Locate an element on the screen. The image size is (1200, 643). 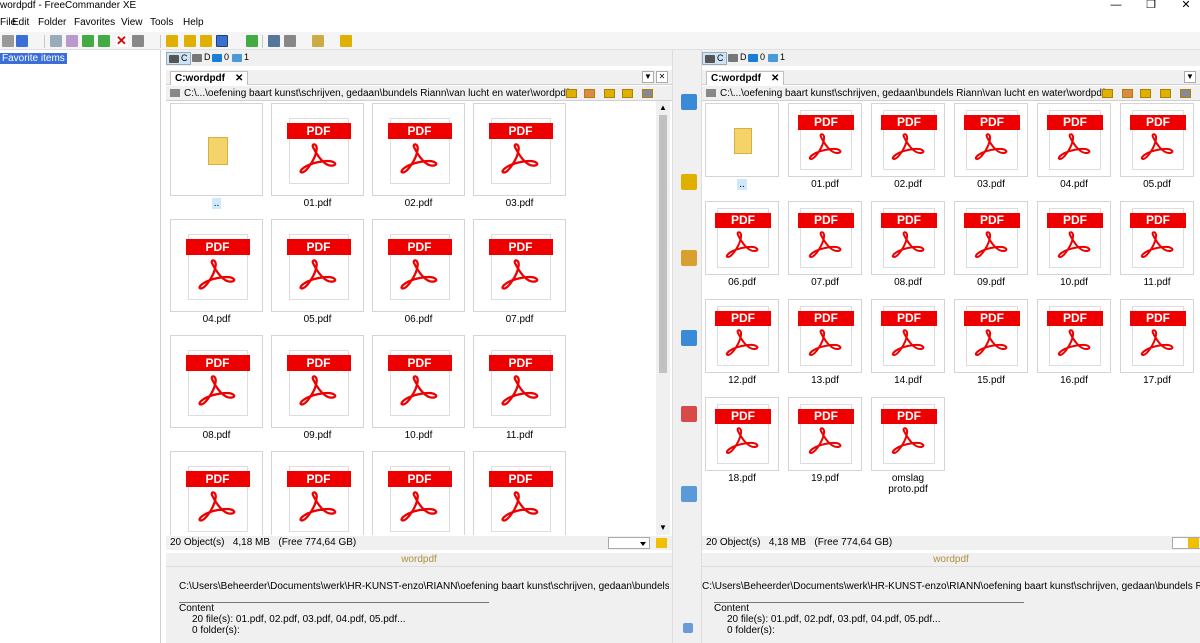
thumbnail-view-icon is located at coordinates (222, 41).